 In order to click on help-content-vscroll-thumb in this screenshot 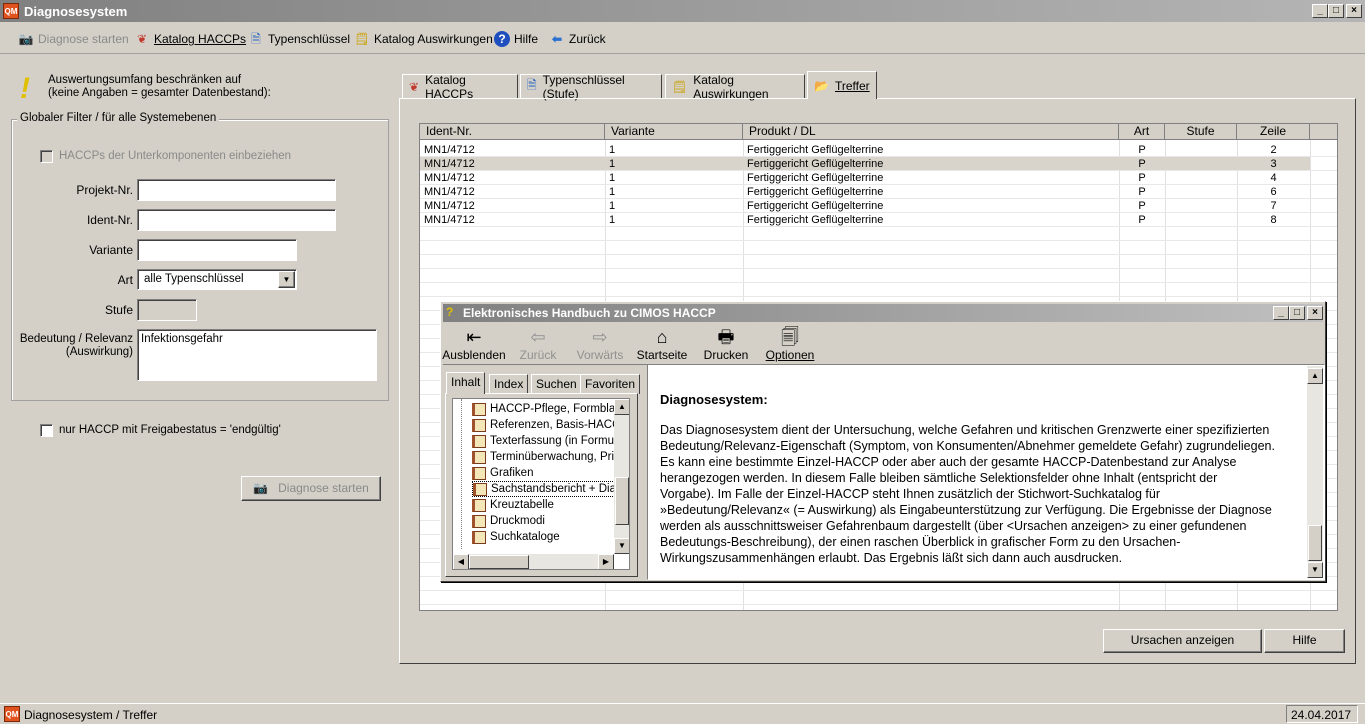, I will do `click(1315, 543)`.